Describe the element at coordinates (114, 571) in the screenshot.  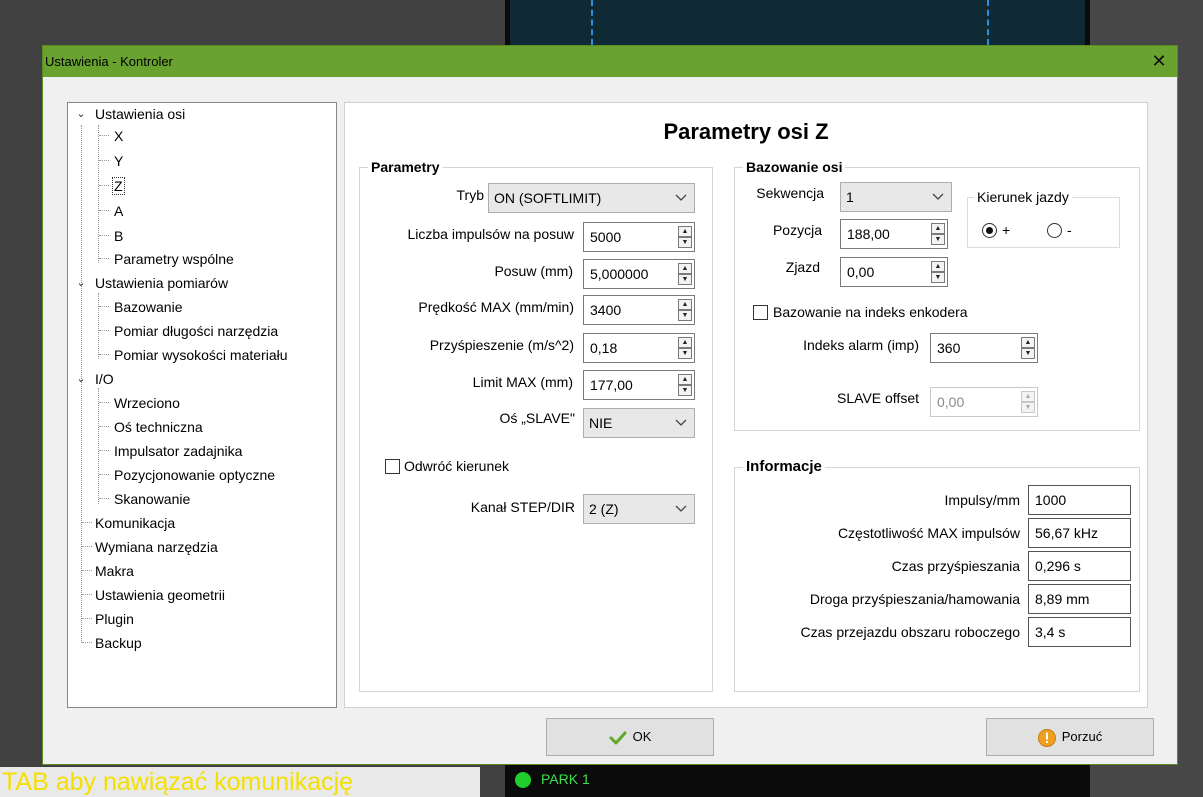
I see `tree-item-makra: Makra` at that location.